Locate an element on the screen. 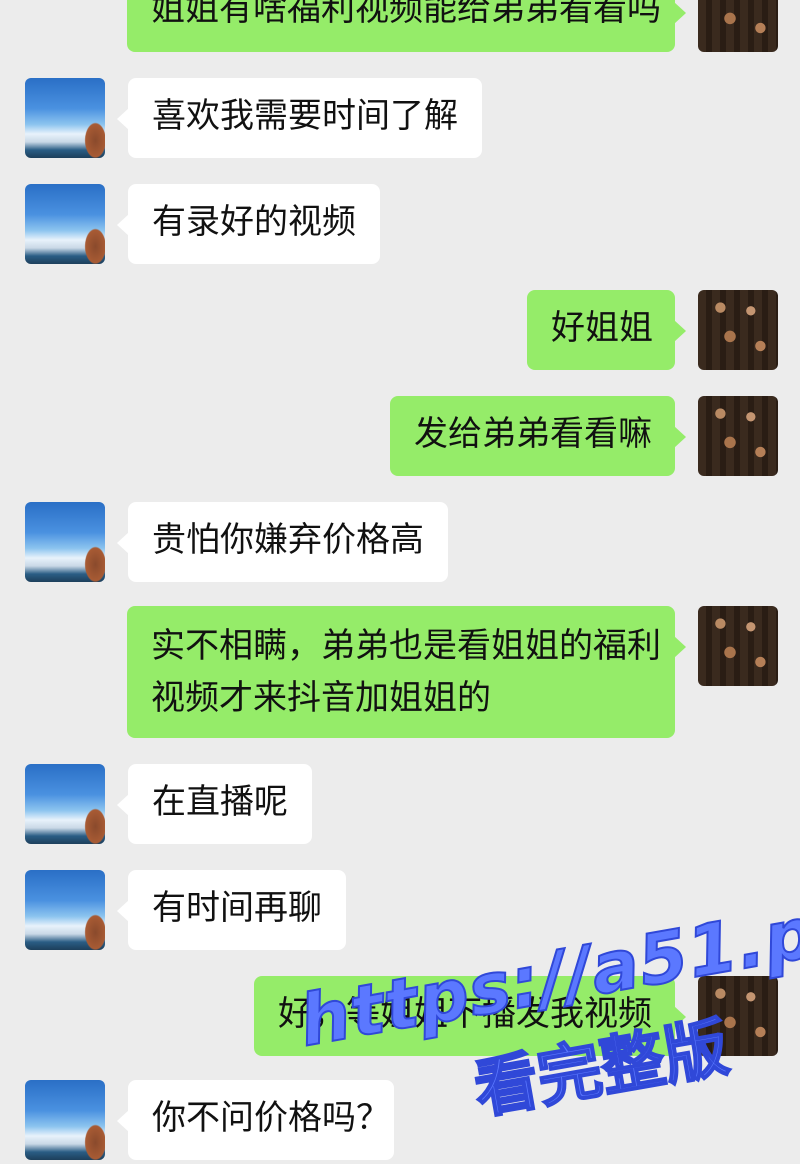 This screenshot has height=1164, width=800. message-bubble-sent: 好姐姐 is located at coordinates (606, 330).